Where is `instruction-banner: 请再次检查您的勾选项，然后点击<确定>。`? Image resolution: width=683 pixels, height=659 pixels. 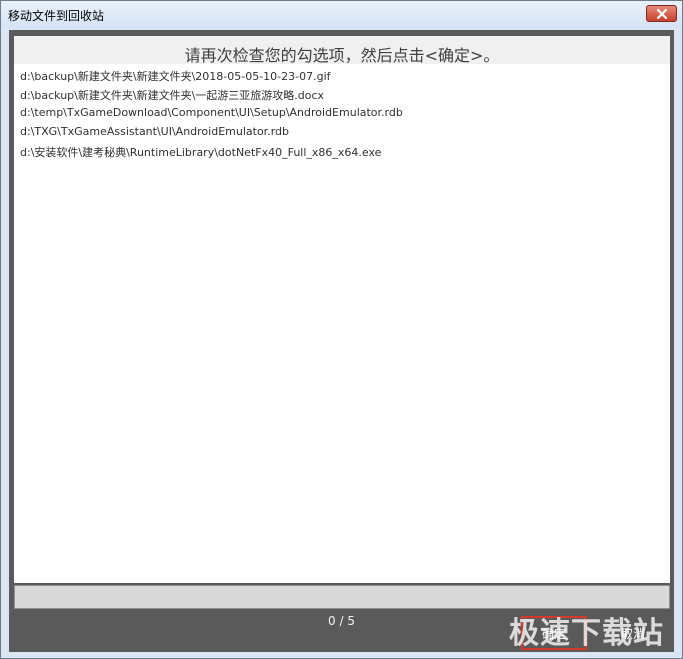 instruction-banner: 请再次检查您的勾选项，然后点击<确定>。 is located at coordinates (342, 50).